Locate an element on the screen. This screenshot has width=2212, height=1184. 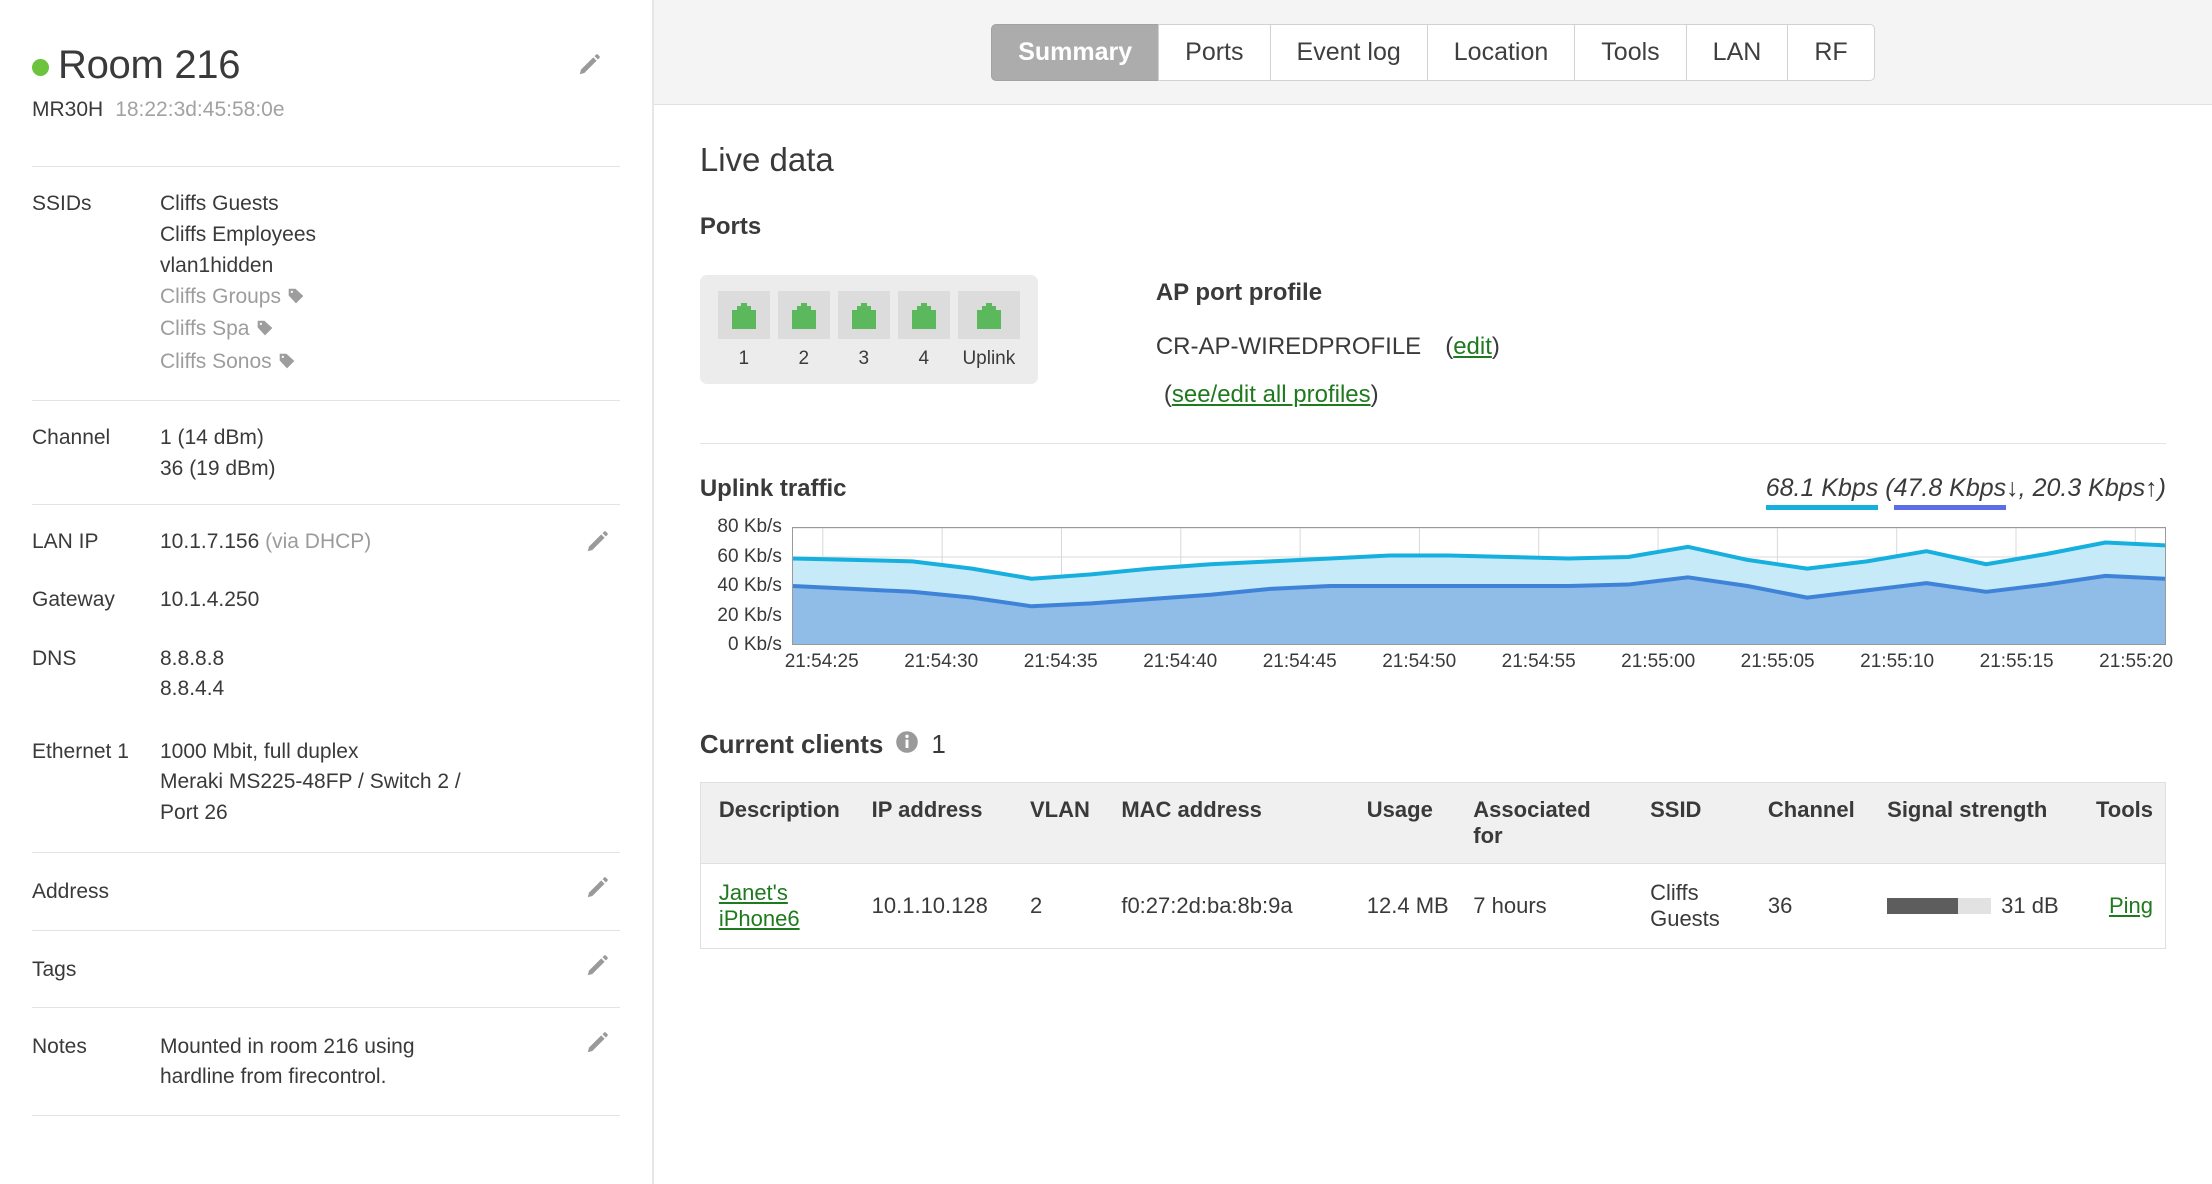
uplink-traffic-heading: Uplink traffic is located at coordinates (773, 488).